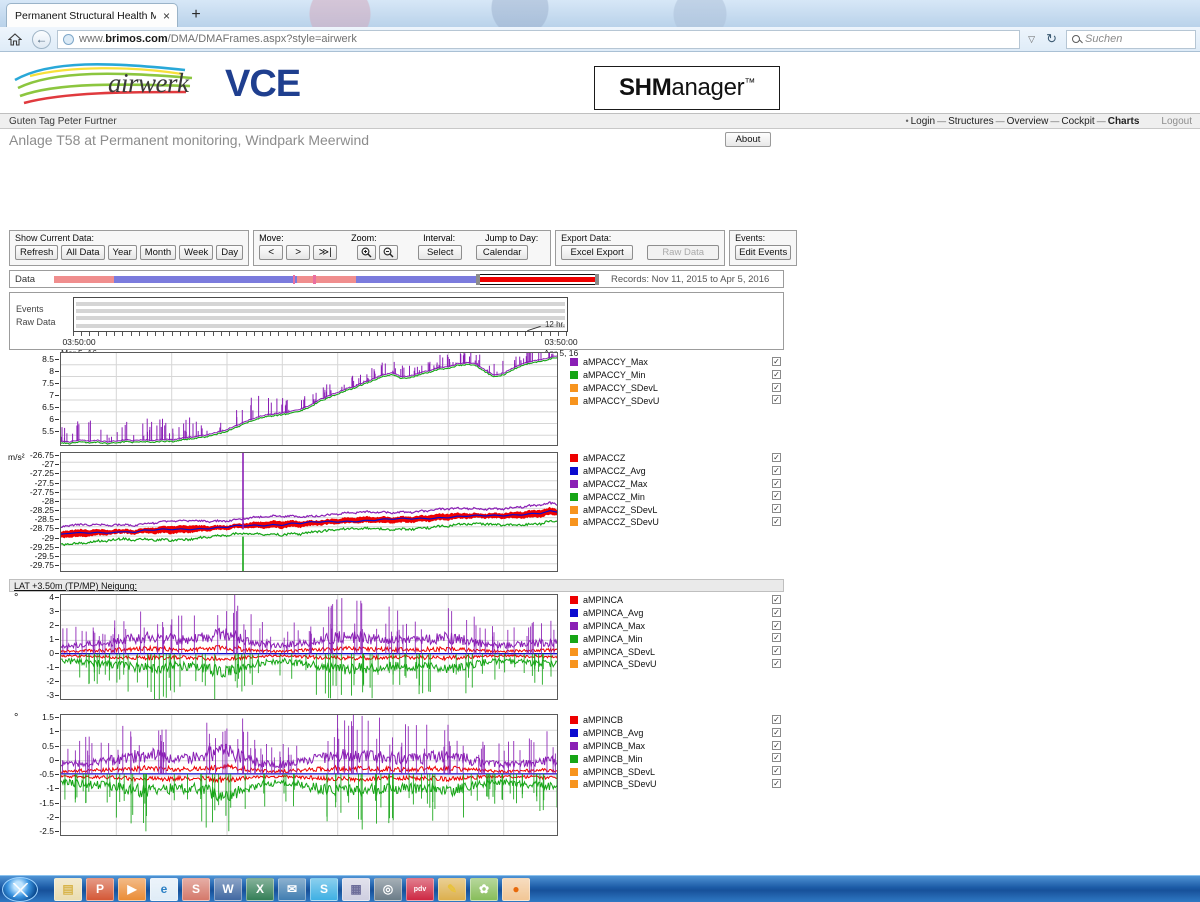  What do you see at coordinates (1031, 39) in the screenshot?
I see `chevron-down-icon: ▽` at bounding box center [1031, 39].